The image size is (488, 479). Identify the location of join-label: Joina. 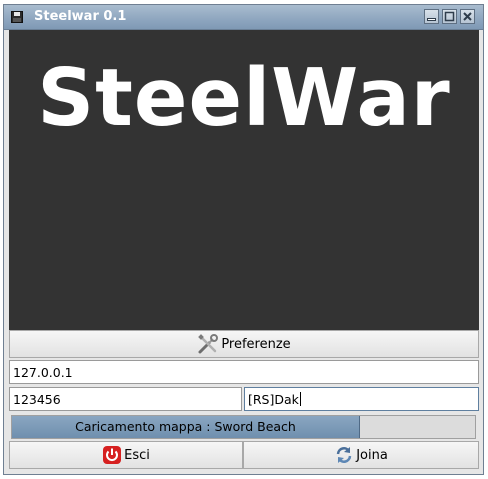
(372, 455).